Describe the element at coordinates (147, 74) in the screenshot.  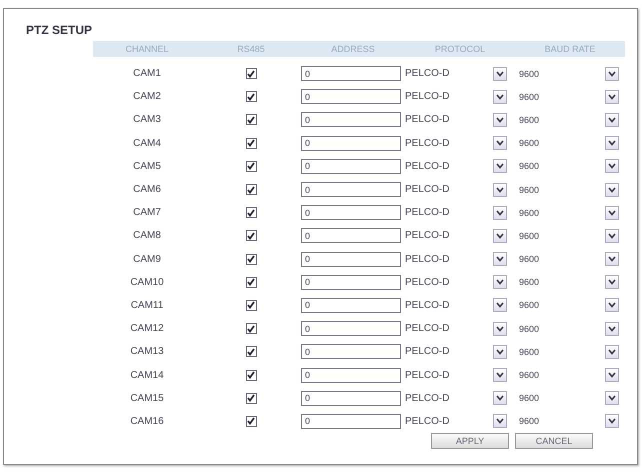
I see `channel-label: CAM1` at that location.